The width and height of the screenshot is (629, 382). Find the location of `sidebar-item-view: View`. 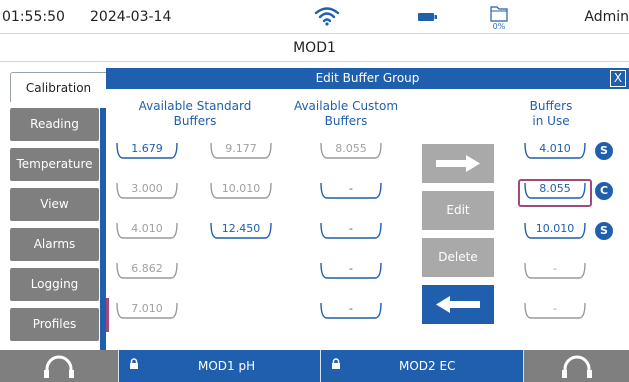

sidebar-item-view: View is located at coordinates (54, 204).